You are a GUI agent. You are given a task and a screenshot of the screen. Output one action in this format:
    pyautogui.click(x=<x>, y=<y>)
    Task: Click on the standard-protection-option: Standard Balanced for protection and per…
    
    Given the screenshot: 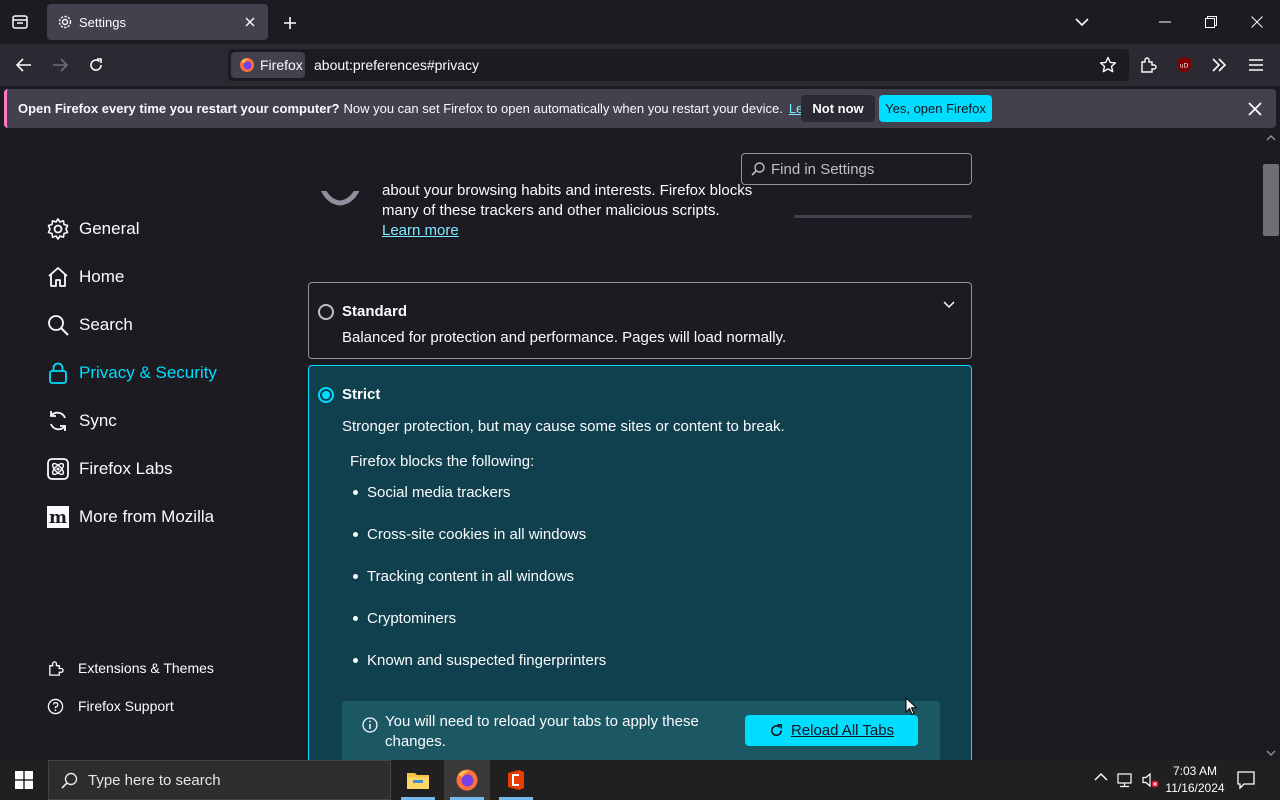 What is the action you would take?
    pyautogui.click(x=640, y=320)
    